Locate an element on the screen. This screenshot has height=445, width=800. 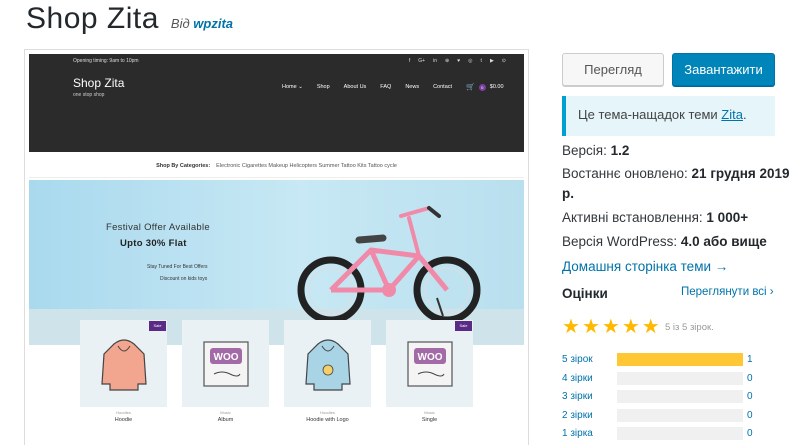
product-name: Hoodie with Logo is located at coordinates (327, 420).